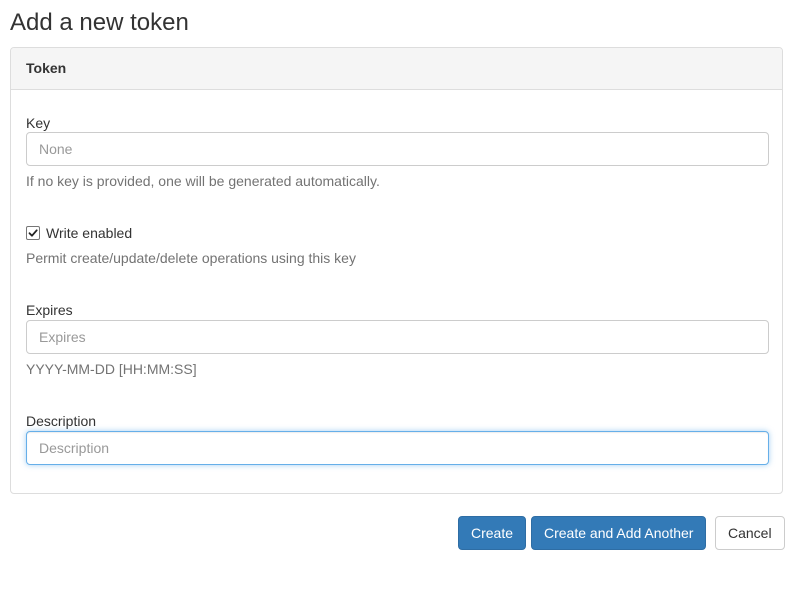  I want to click on create-and-add-another-button: Create and Add Another, so click(619, 533).